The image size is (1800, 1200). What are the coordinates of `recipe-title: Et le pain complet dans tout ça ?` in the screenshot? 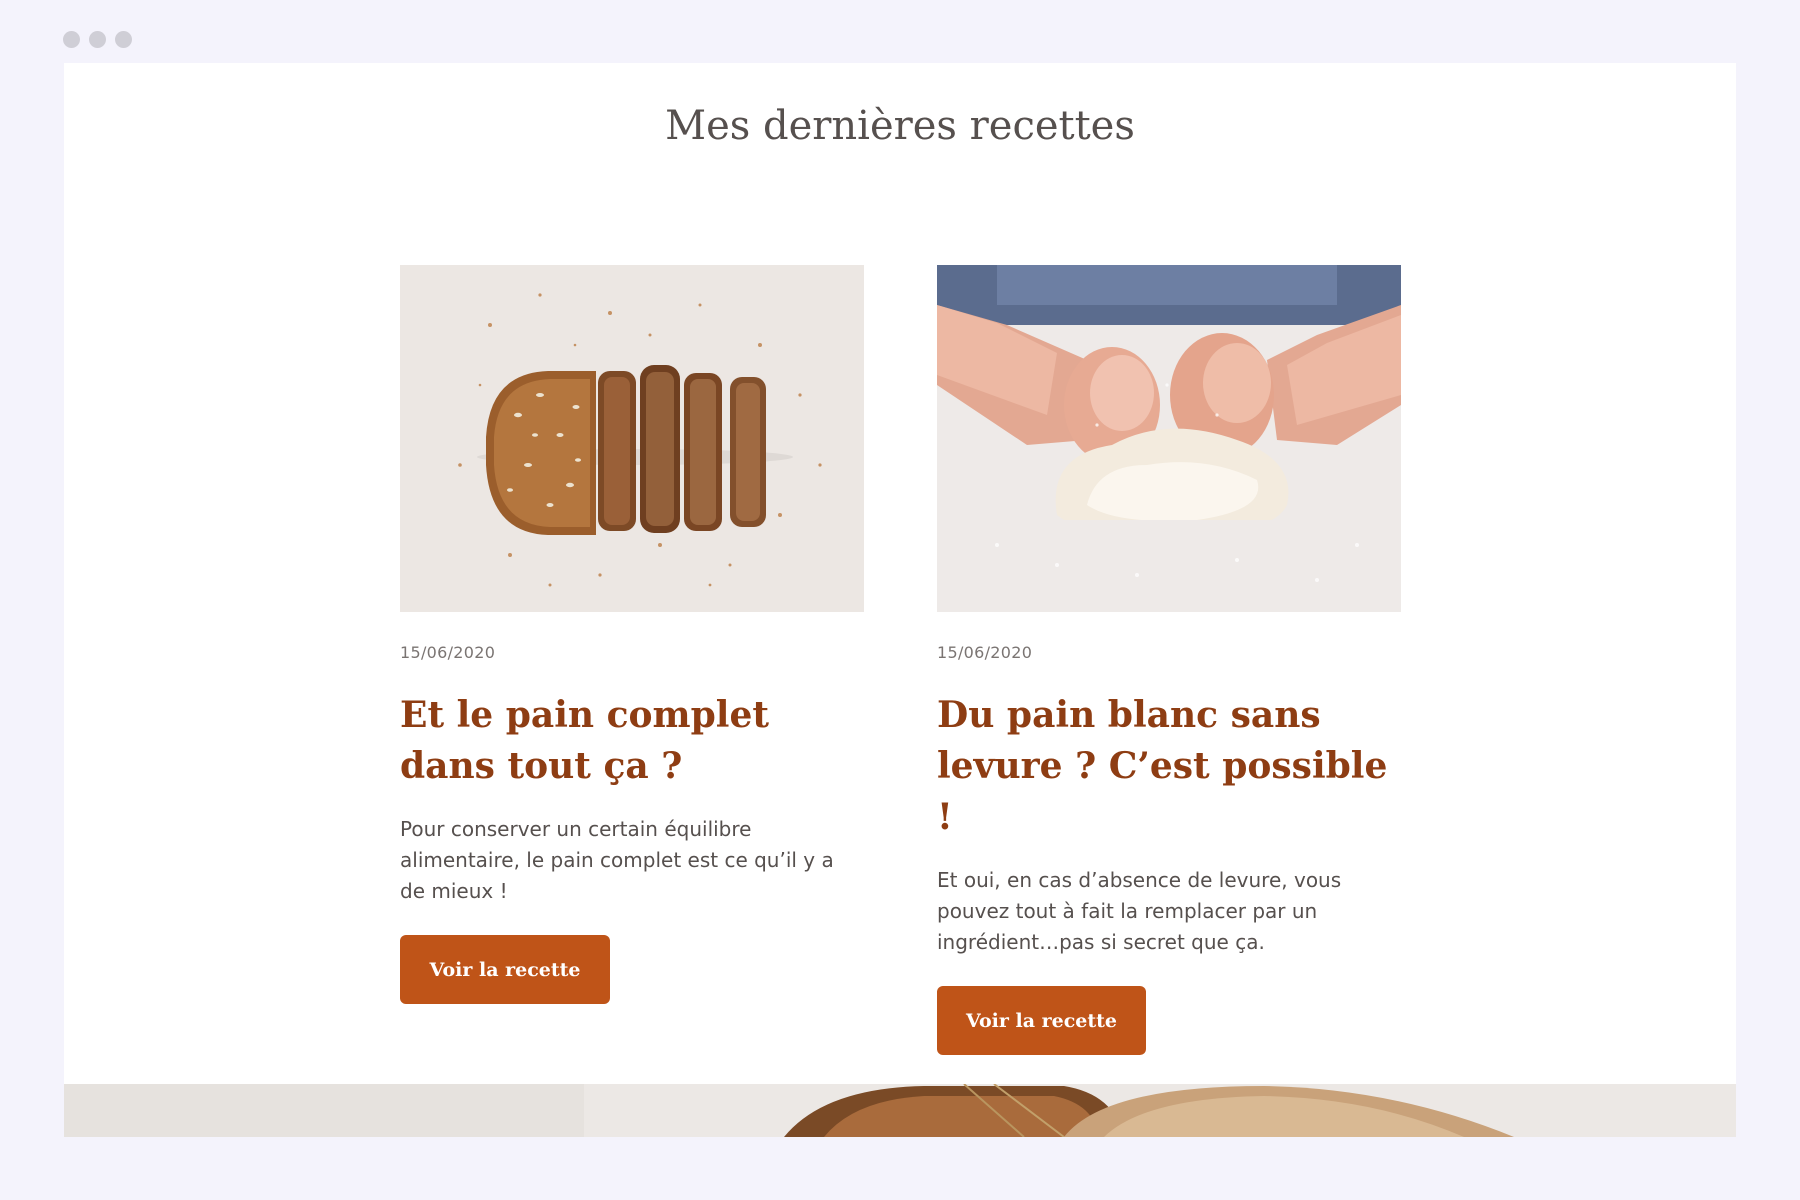 It's located at (632, 741).